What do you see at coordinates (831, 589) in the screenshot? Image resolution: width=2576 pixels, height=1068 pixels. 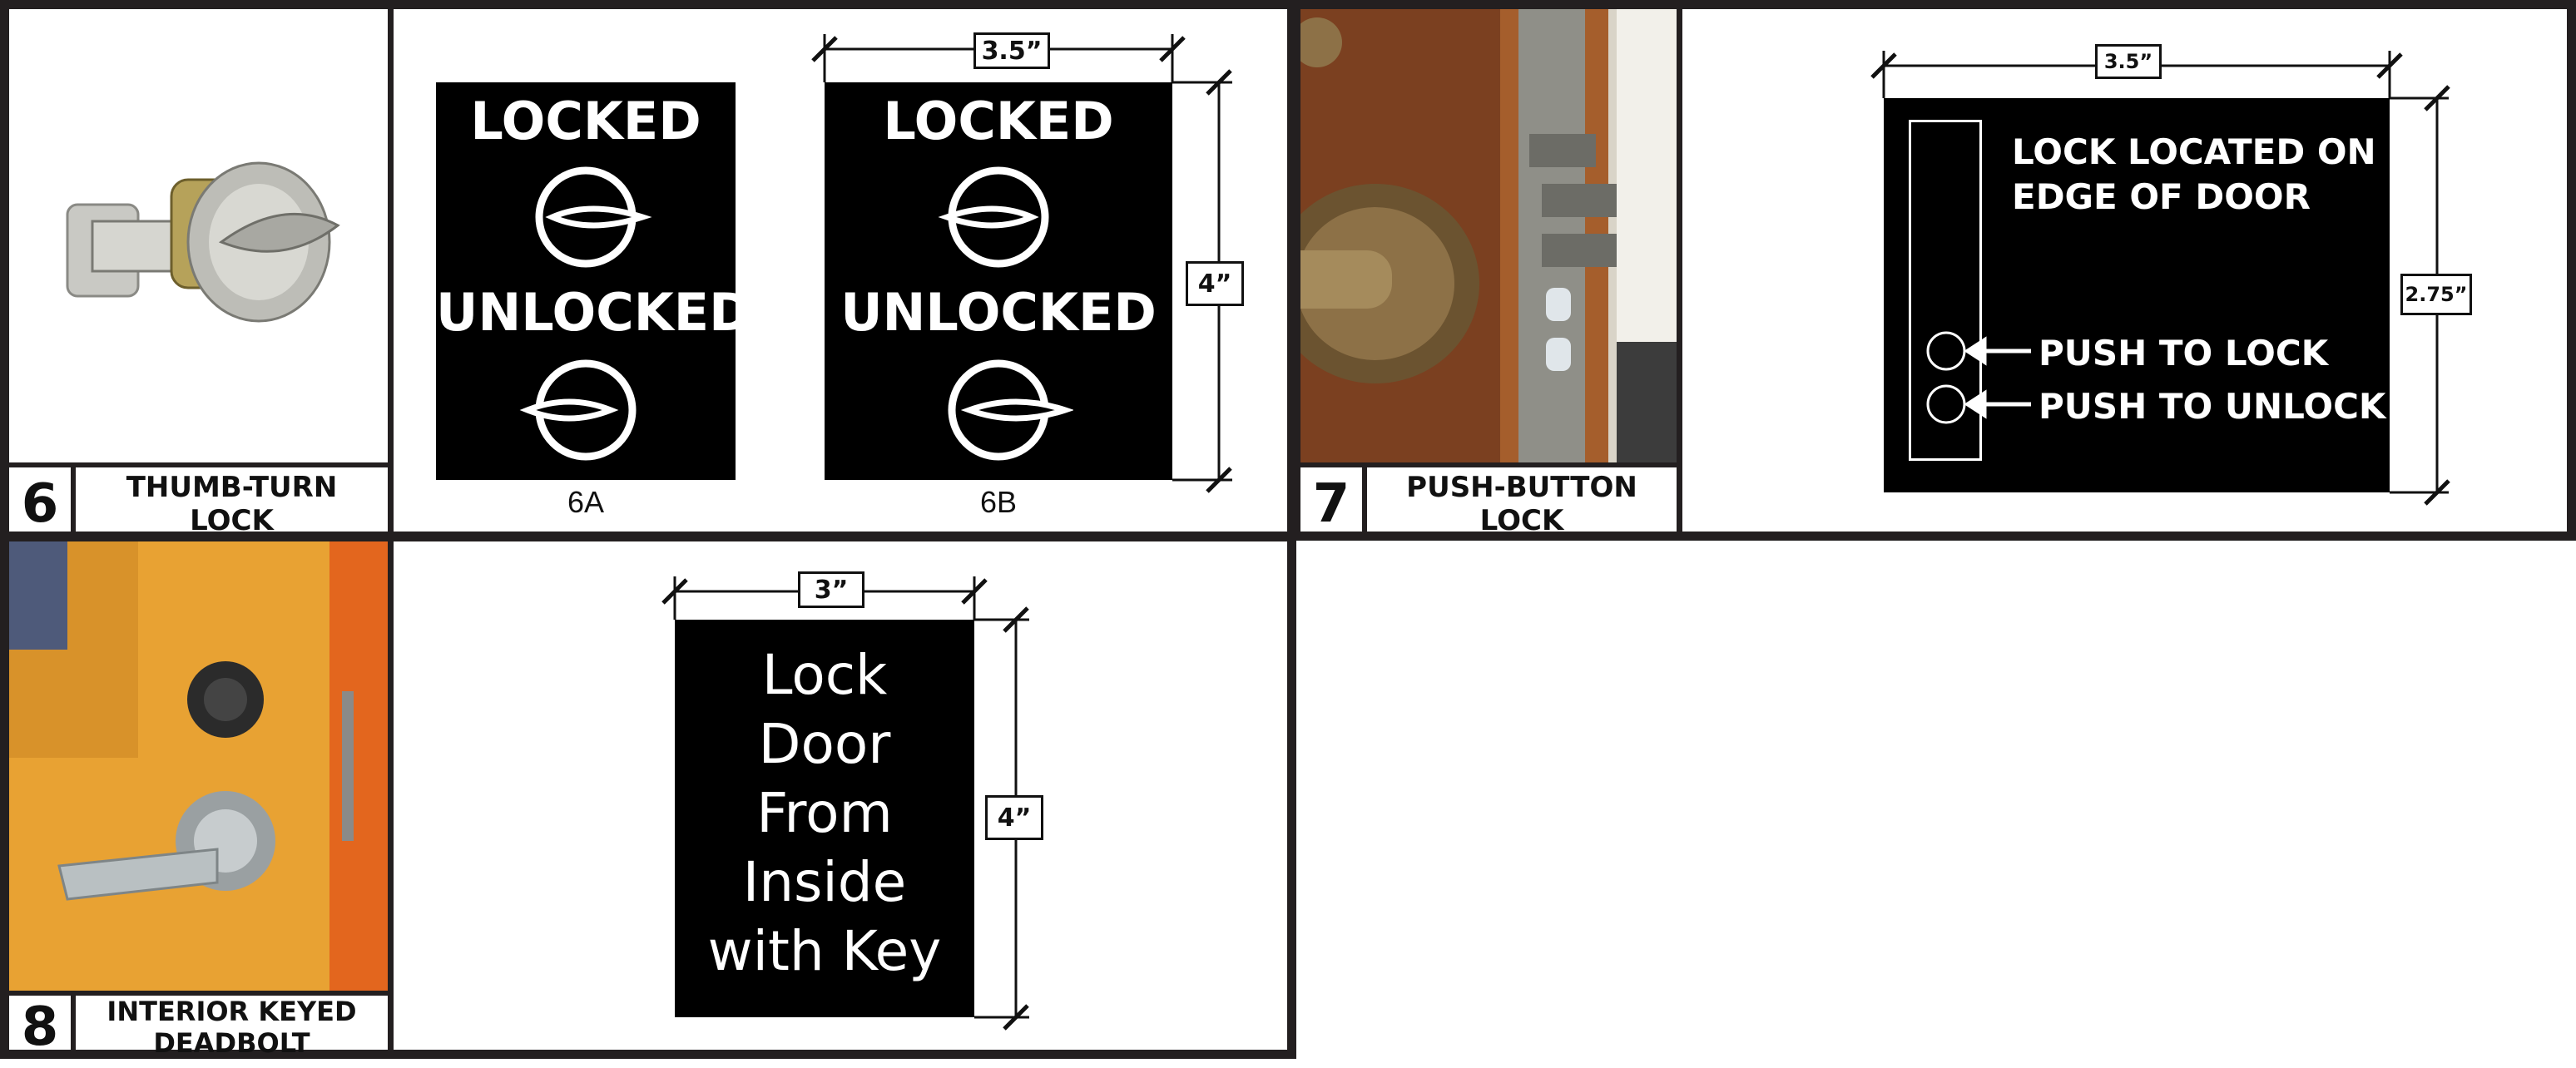 I see `dimension-width-label: 3”` at bounding box center [831, 589].